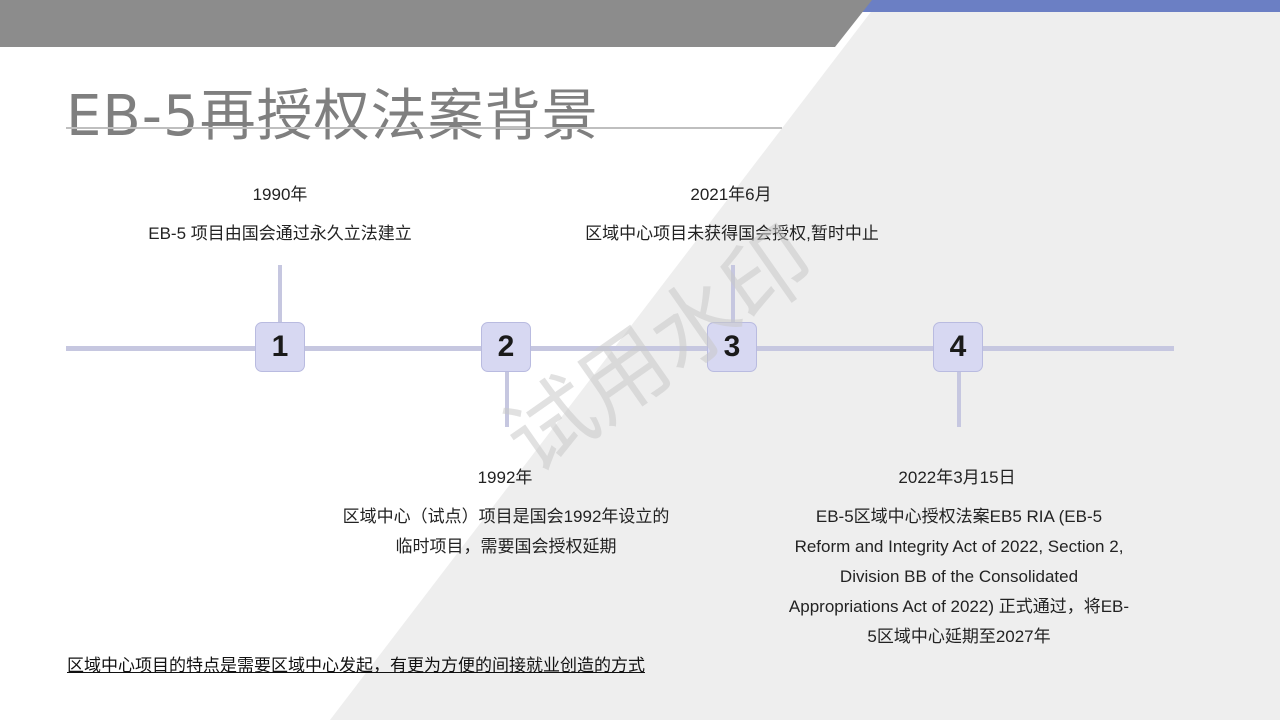 This screenshot has width=1280, height=720. I want to click on timeline-marker-1: 1, so click(280, 347).